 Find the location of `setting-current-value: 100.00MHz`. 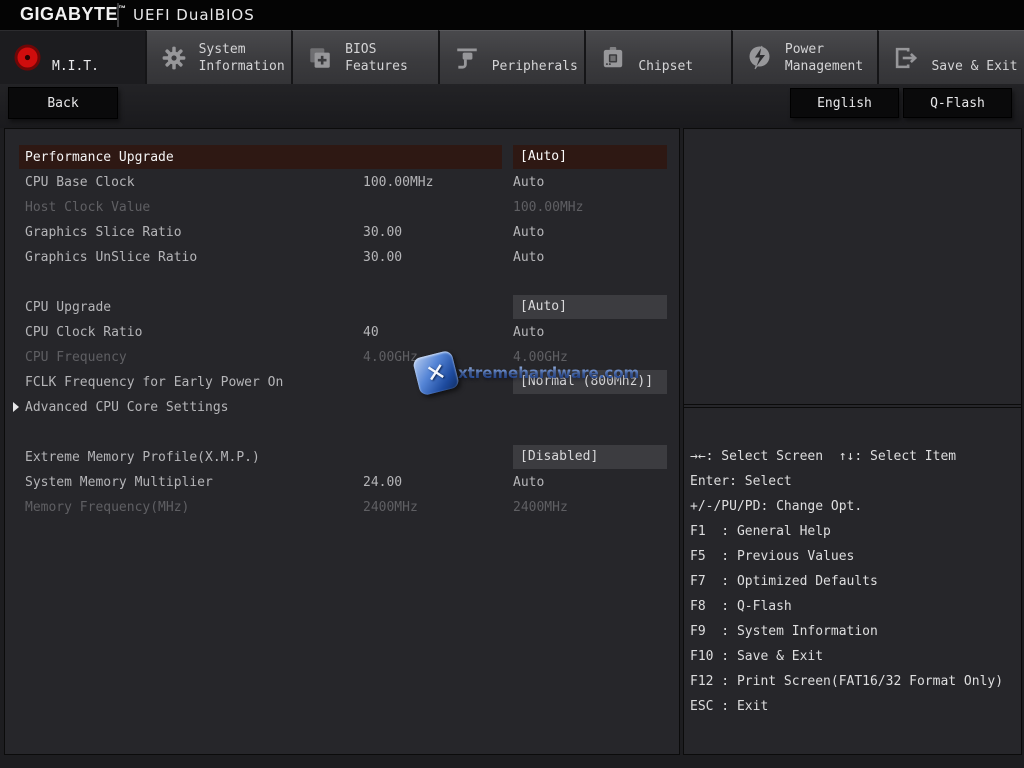

setting-current-value: 100.00MHz is located at coordinates (398, 182).